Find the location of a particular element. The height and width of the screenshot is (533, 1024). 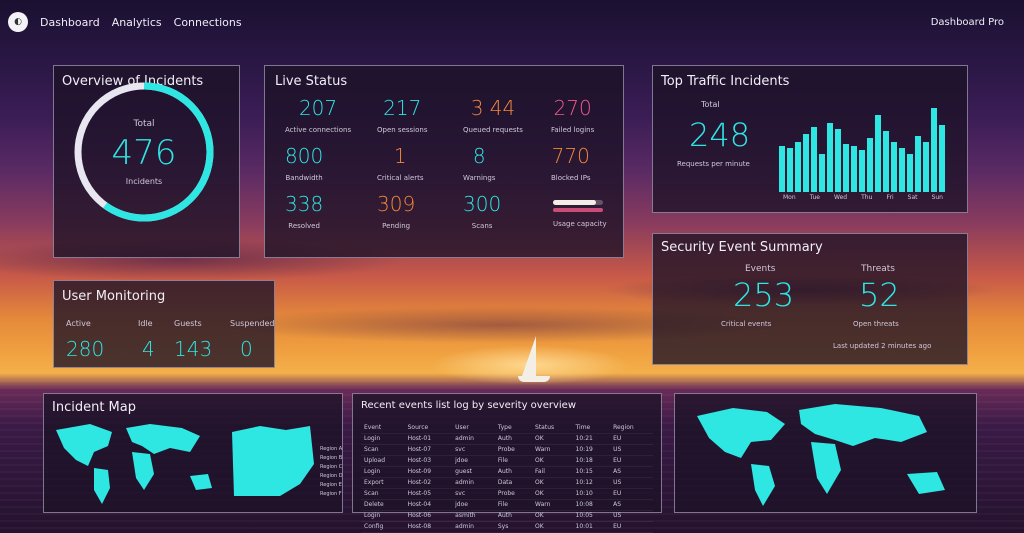

table-cell: US is located at coordinates (617, 515).